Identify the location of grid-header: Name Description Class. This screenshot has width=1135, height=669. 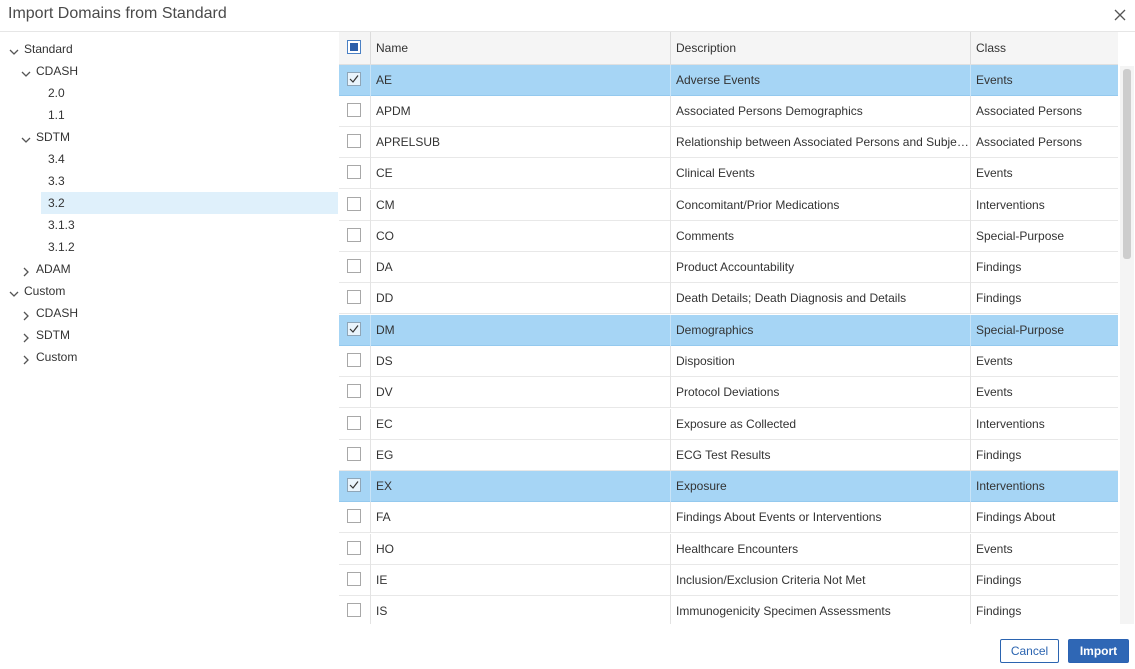
(728, 48).